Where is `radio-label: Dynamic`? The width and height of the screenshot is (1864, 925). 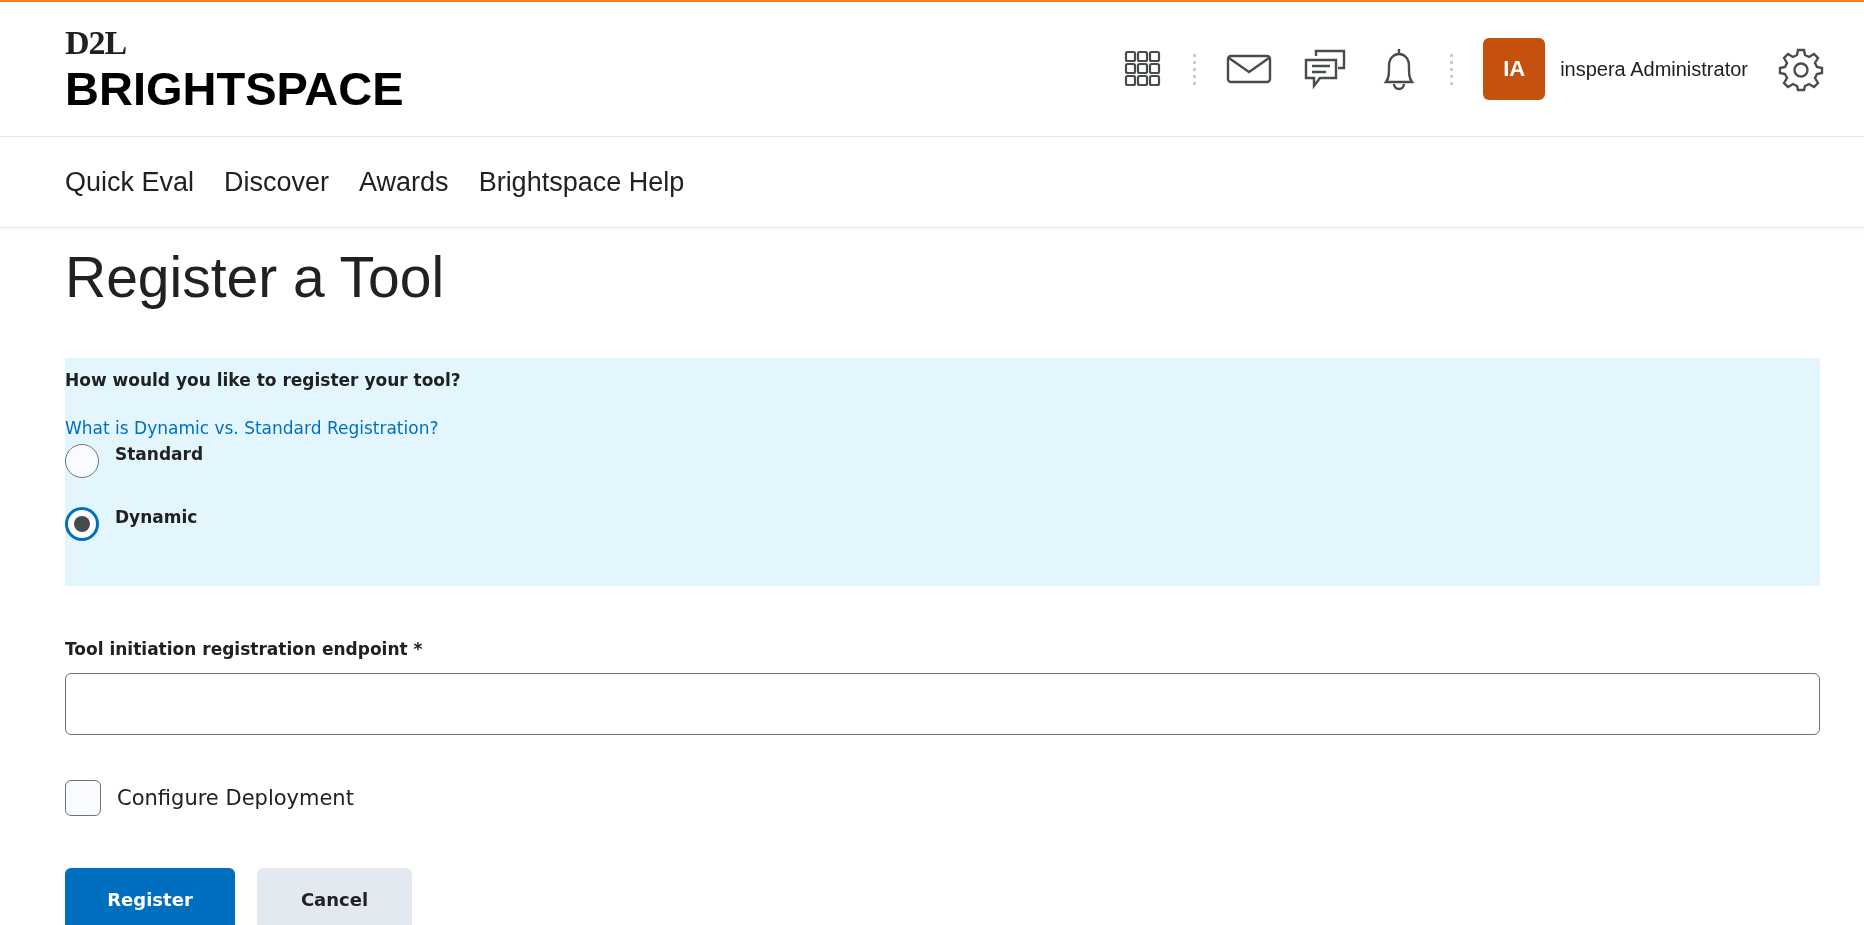 radio-label: Dynamic is located at coordinates (156, 517).